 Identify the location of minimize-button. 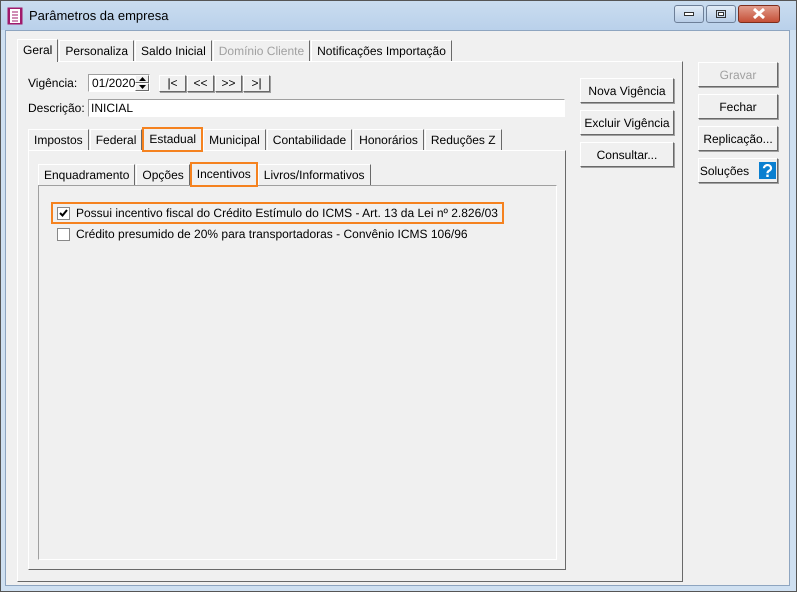
(689, 13).